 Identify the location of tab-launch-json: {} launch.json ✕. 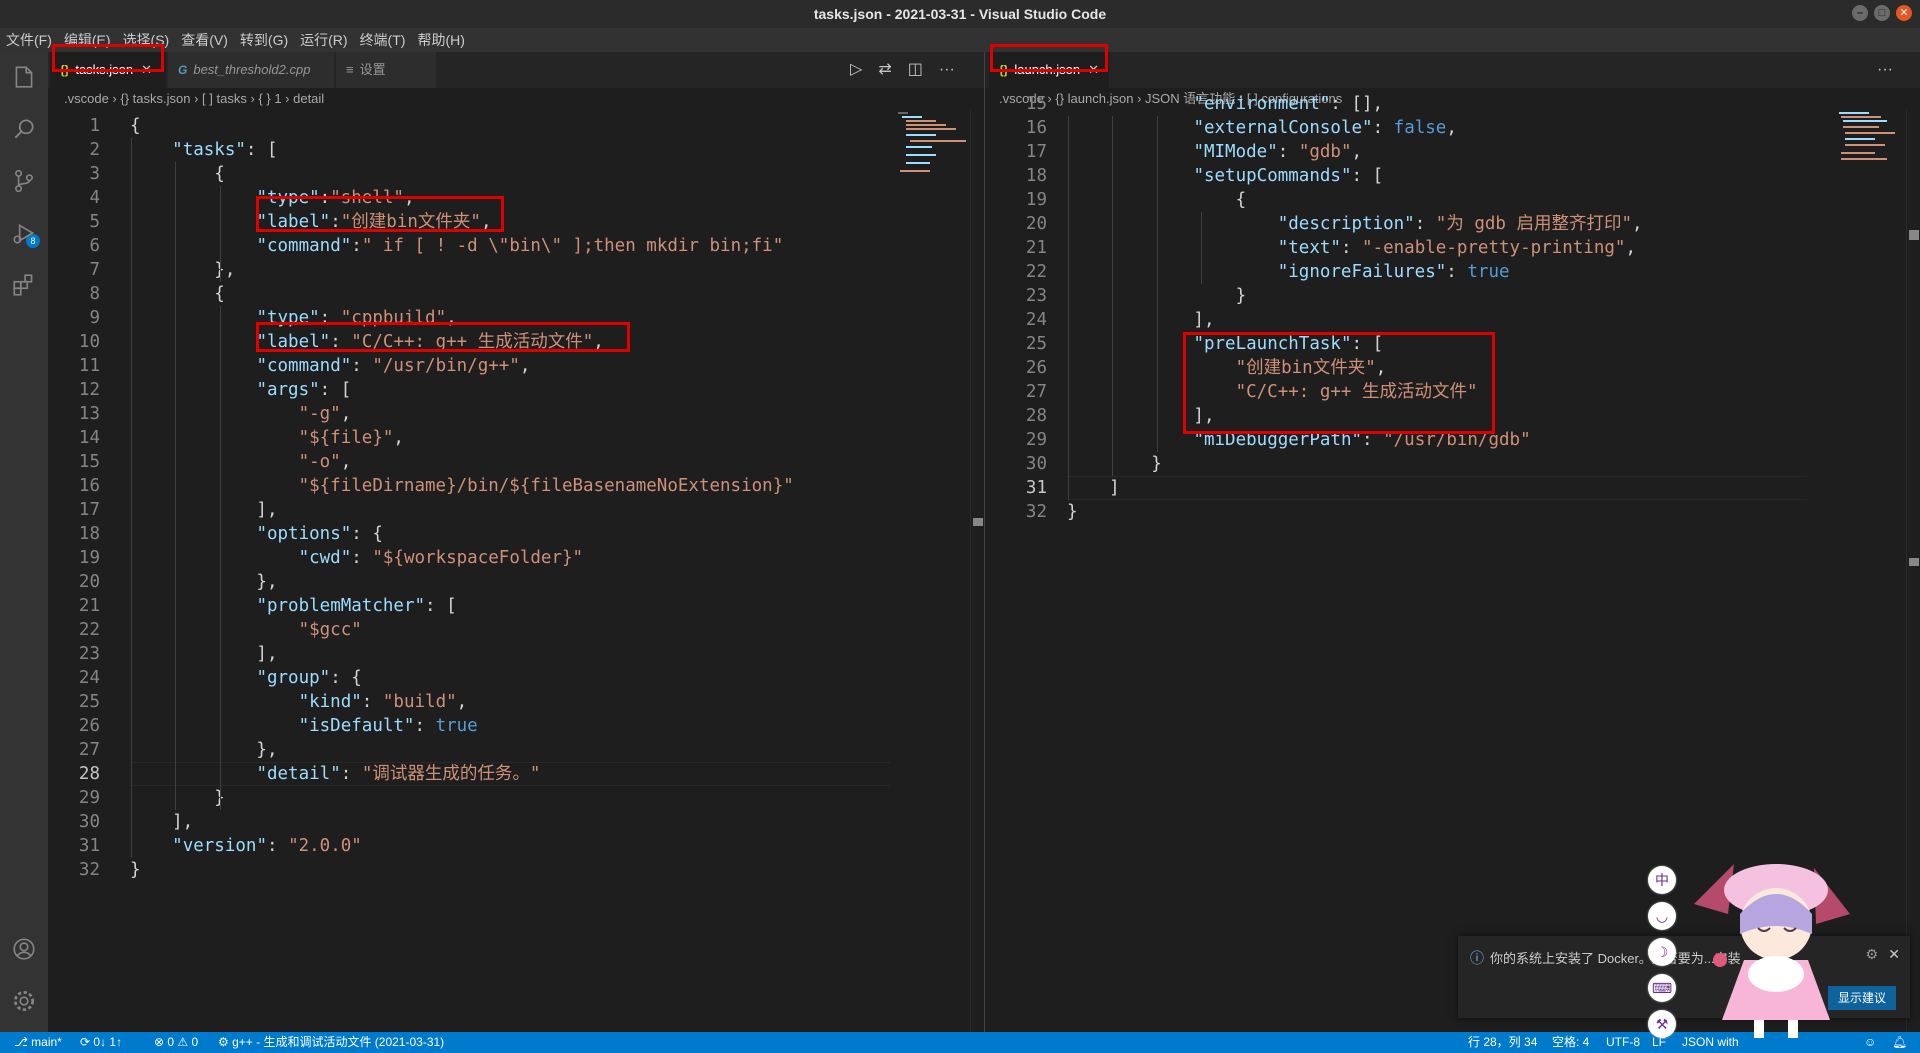
(1049, 70).